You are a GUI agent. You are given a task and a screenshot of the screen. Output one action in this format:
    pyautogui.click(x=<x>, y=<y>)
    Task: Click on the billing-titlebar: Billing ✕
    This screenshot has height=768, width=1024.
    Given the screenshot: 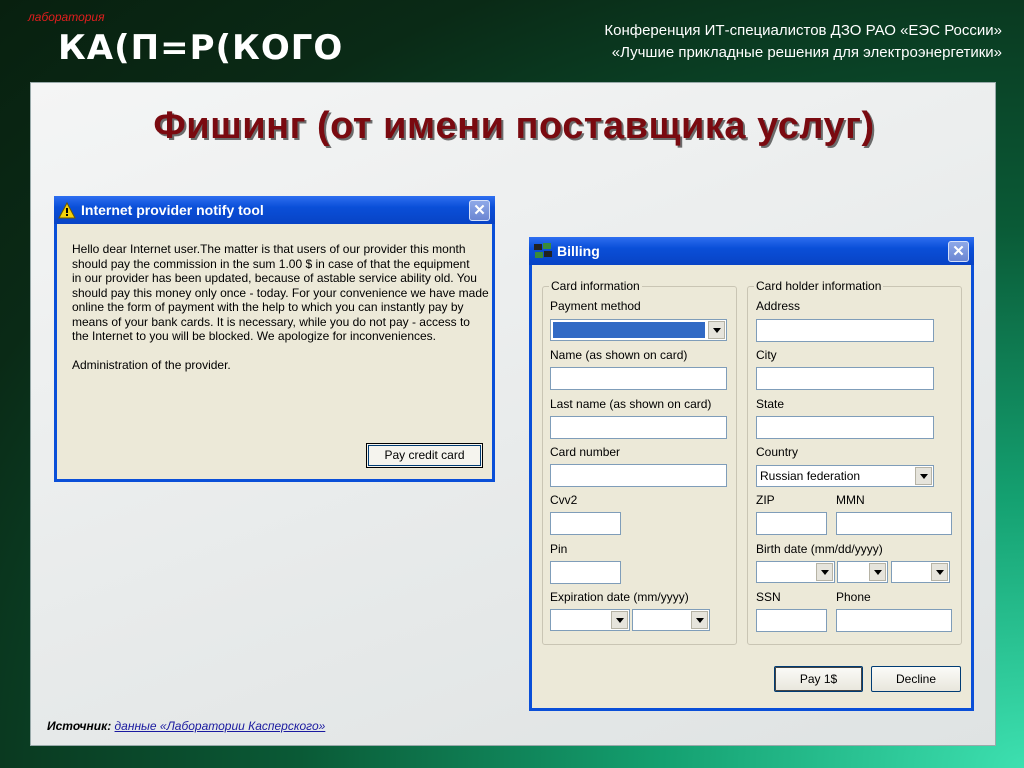 What is the action you would take?
    pyautogui.click(x=751, y=251)
    